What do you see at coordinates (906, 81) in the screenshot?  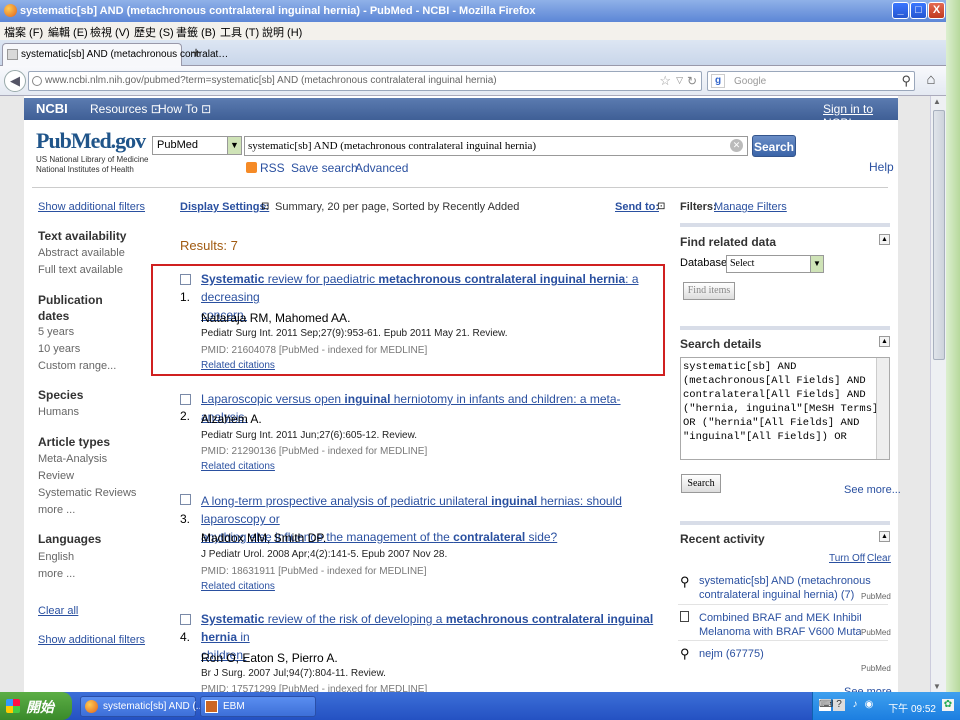 I see `magnifier-icon: ⚲` at bounding box center [906, 81].